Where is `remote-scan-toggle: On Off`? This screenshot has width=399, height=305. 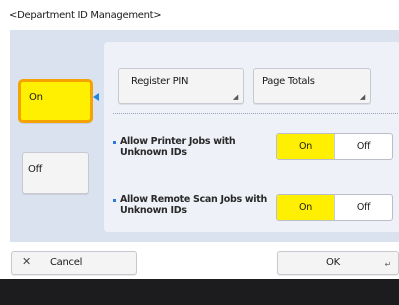
remote-scan-toggle: On Off is located at coordinates (334, 207).